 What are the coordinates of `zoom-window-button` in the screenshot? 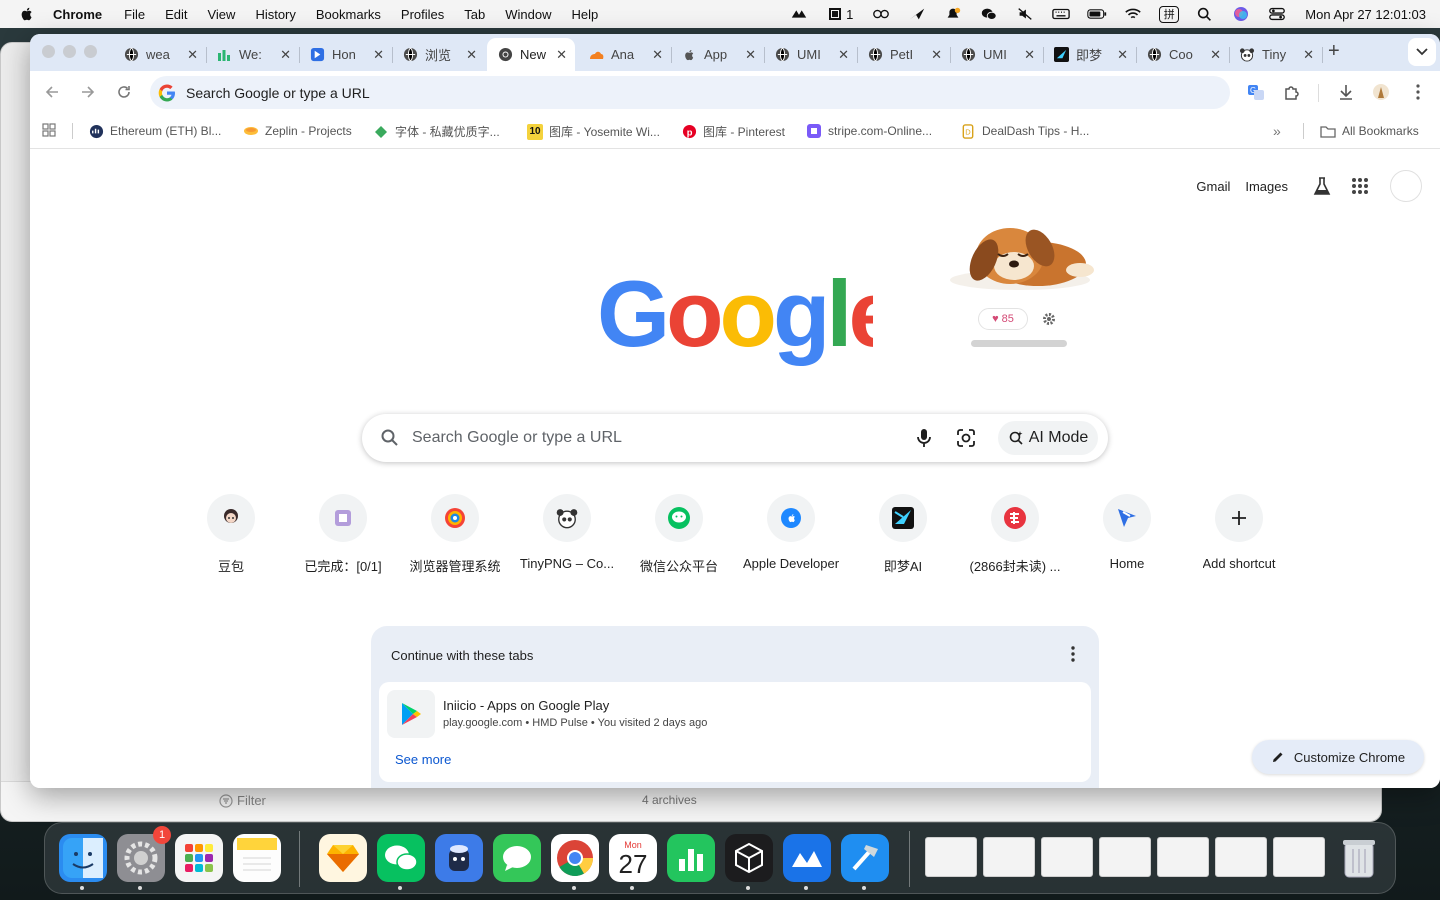 It's located at (90, 51).